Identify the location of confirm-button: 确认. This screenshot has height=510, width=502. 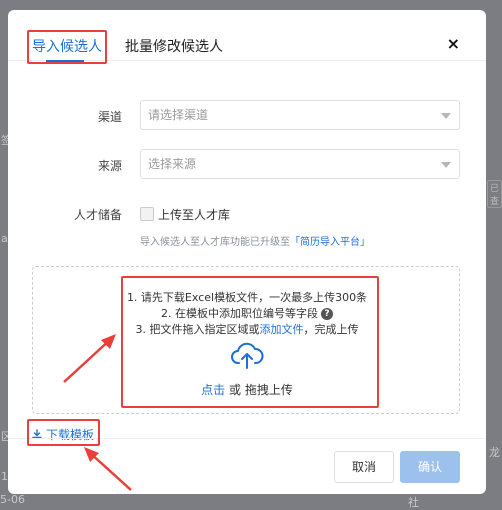
(430, 467).